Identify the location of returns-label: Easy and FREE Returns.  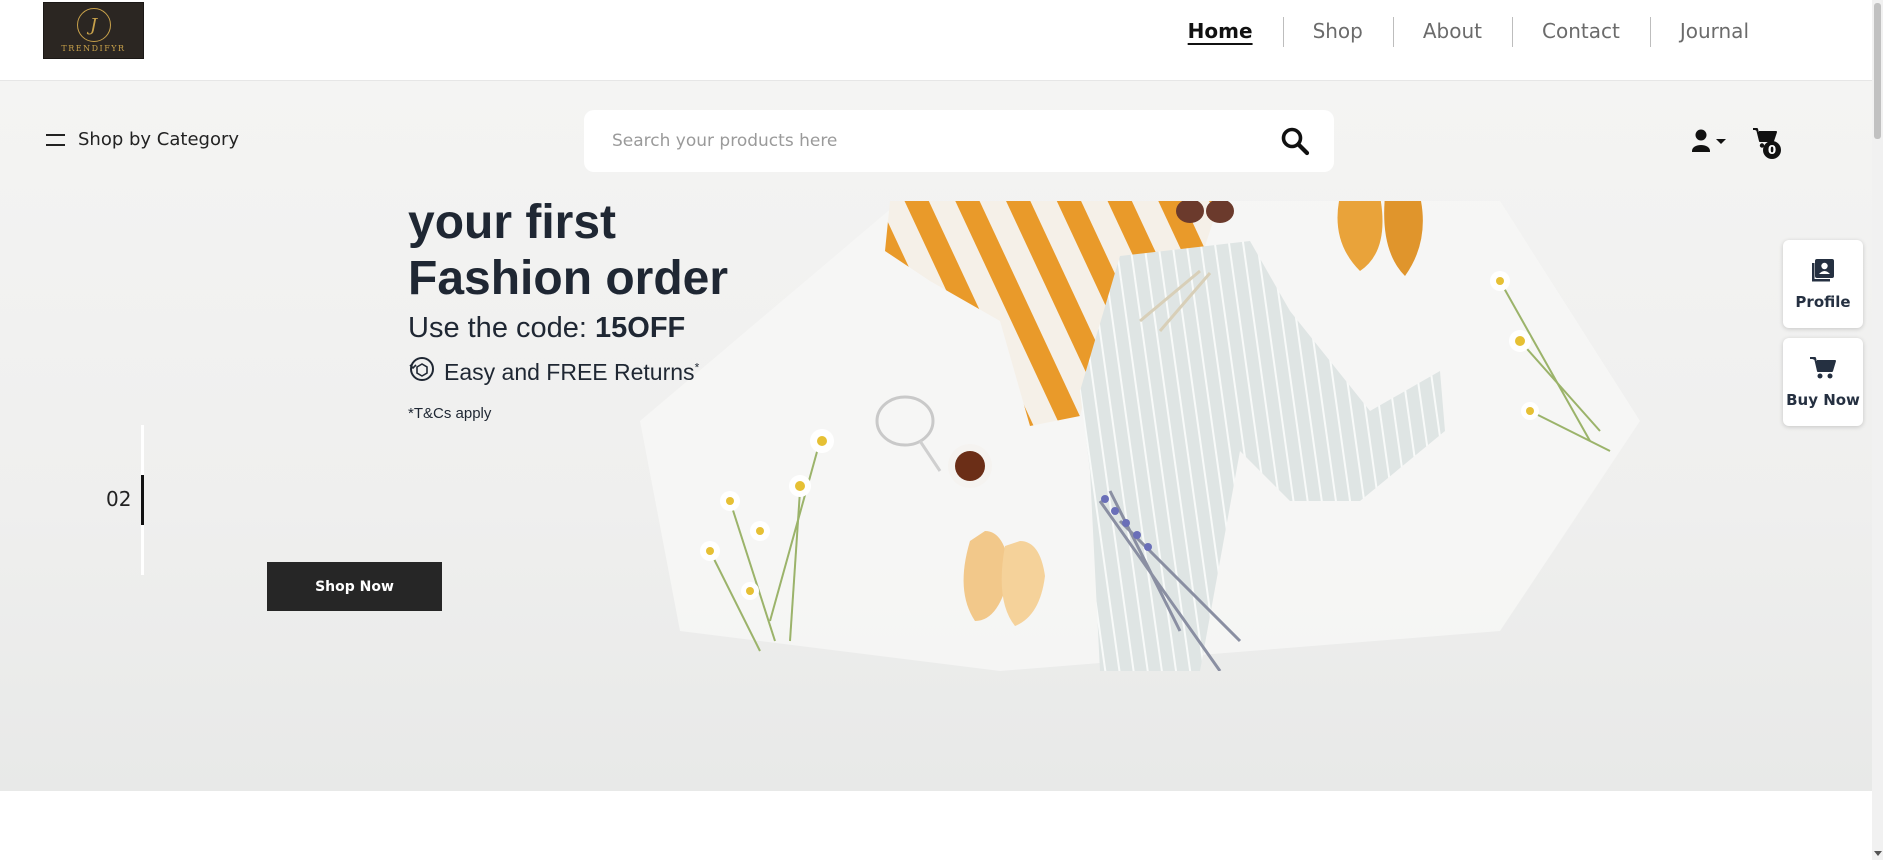
(569, 371).